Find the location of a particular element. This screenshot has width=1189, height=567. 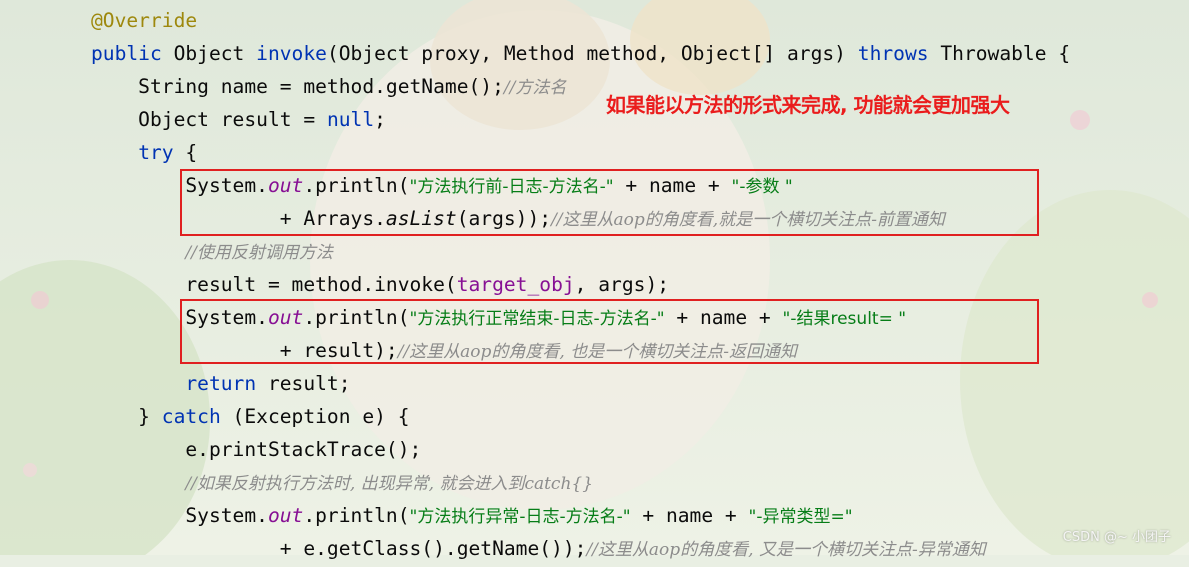

code-token: @Override is located at coordinates (144, 20).